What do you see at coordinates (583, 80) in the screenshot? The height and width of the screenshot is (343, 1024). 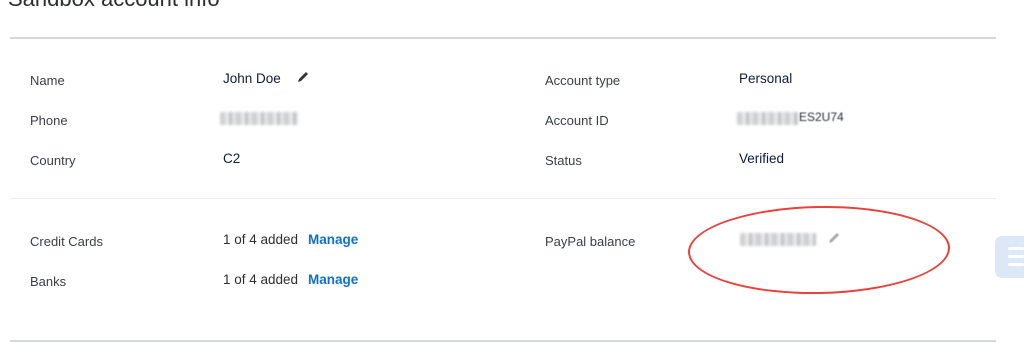 I see `account-type-label: Account type` at bounding box center [583, 80].